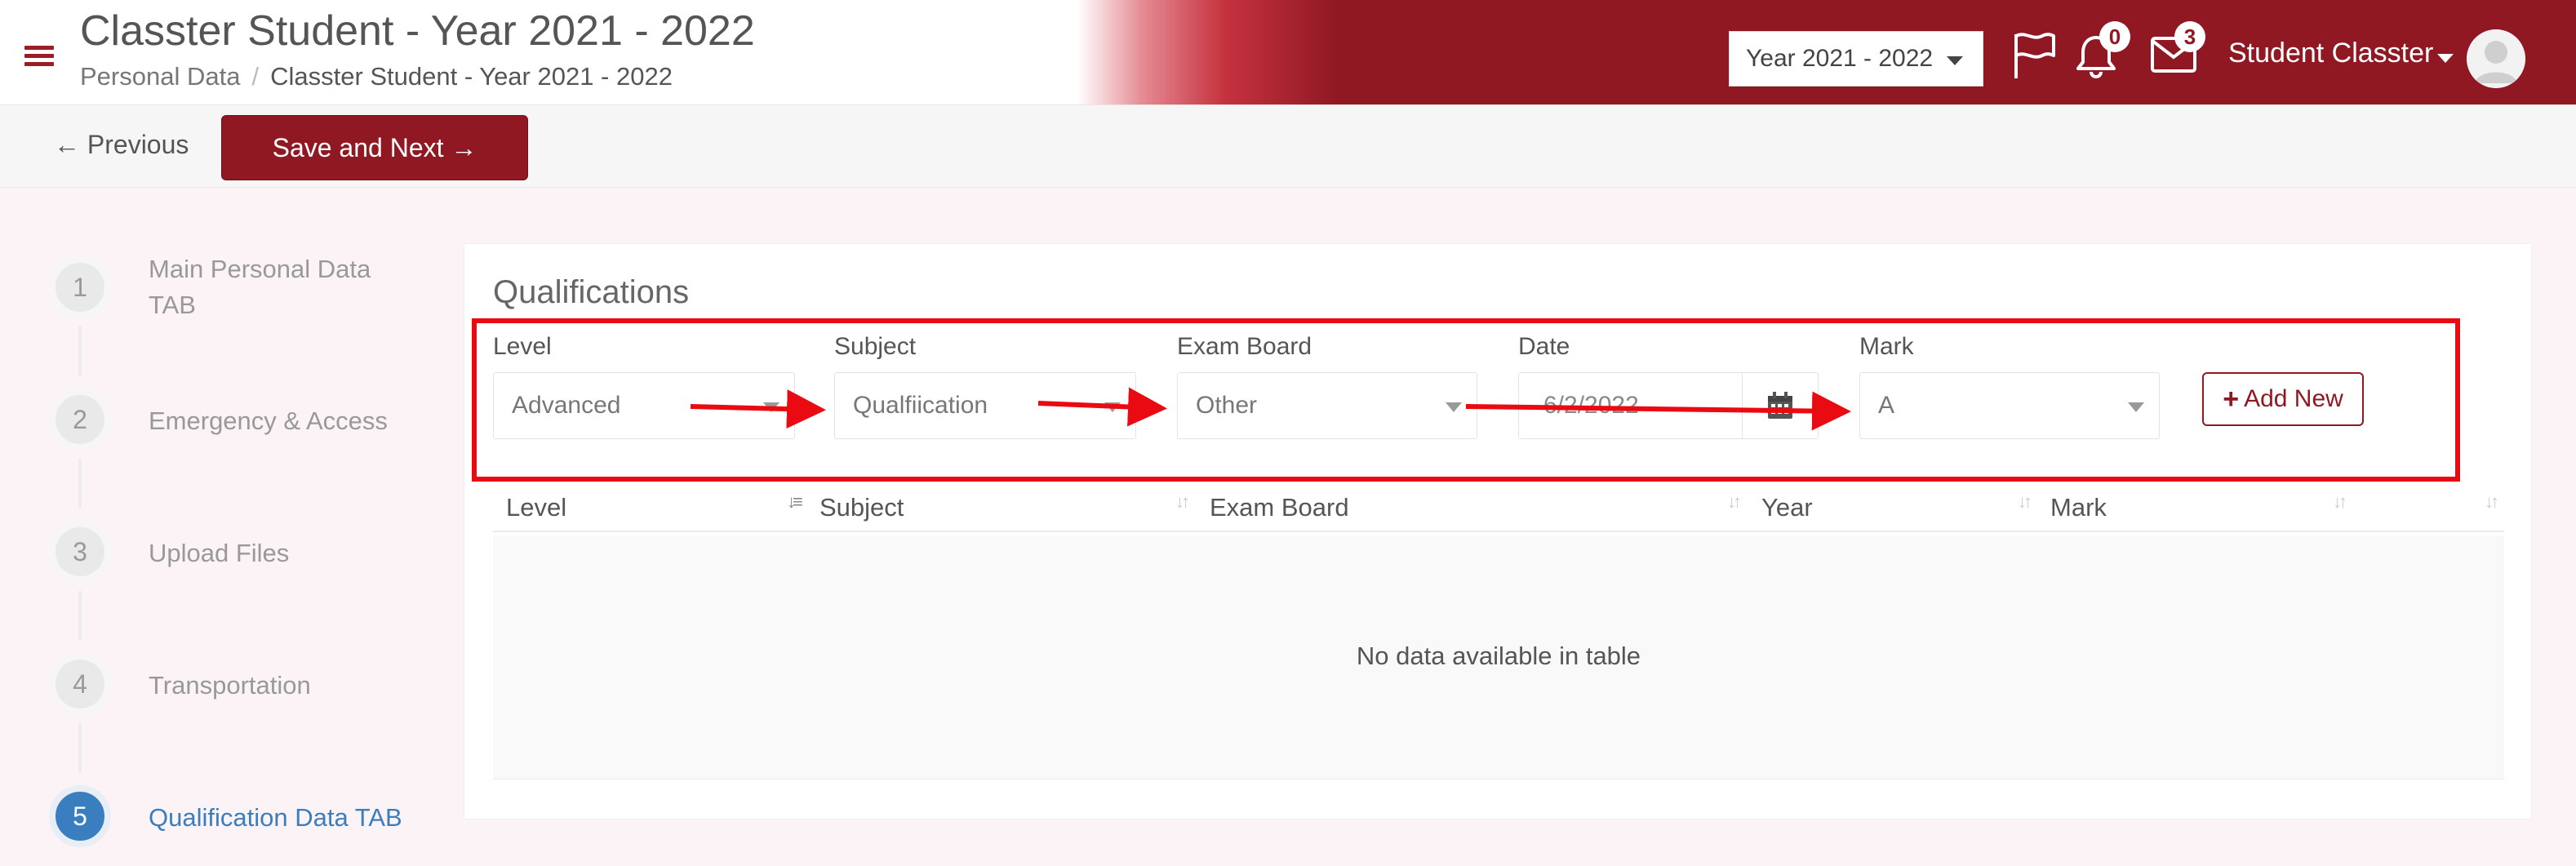 Image resolution: width=2576 pixels, height=866 pixels. I want to click on previous-button: ← Previous, so click(121, 145).